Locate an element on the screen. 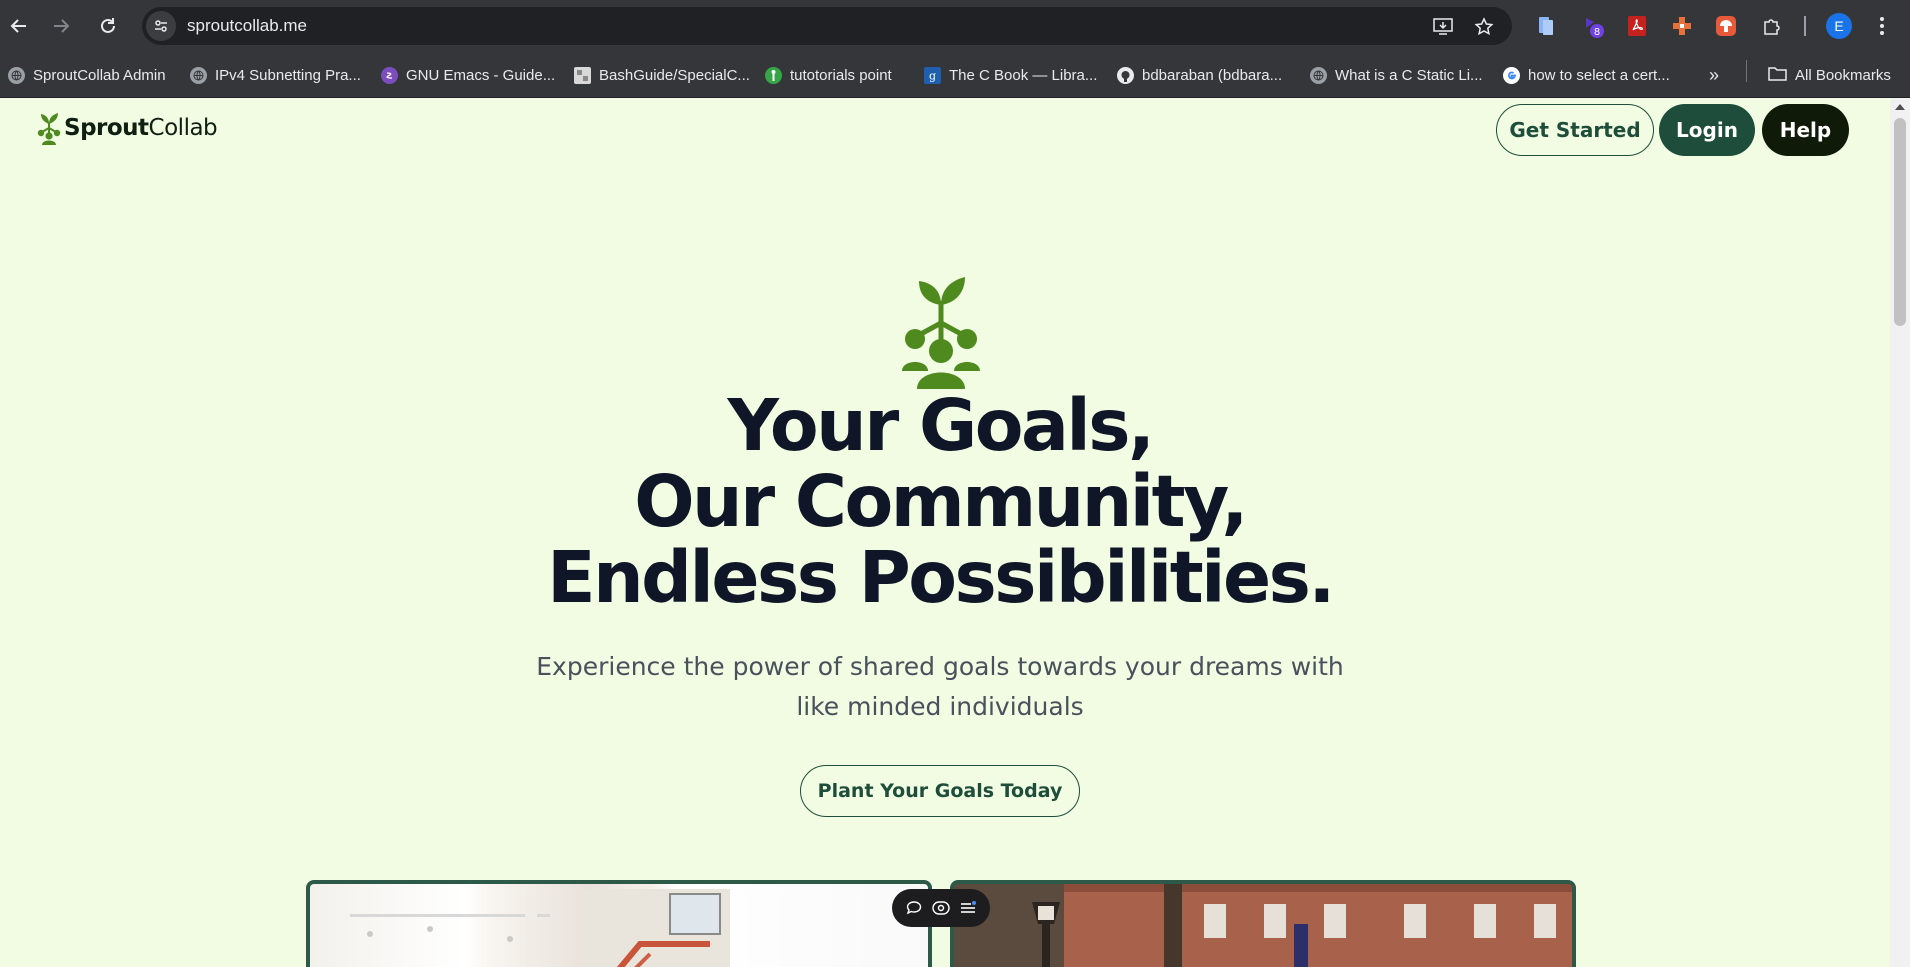 Image resolution: width=1910 pixels, height=967 pixels. extension-badge-count: 8 is located at coordinates (1597, 32).